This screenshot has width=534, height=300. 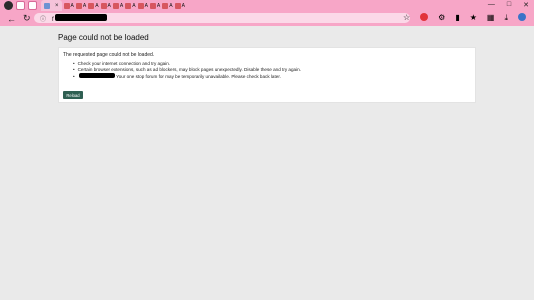 I want to click on star-icon: ☆, so click(x=406, y=18).